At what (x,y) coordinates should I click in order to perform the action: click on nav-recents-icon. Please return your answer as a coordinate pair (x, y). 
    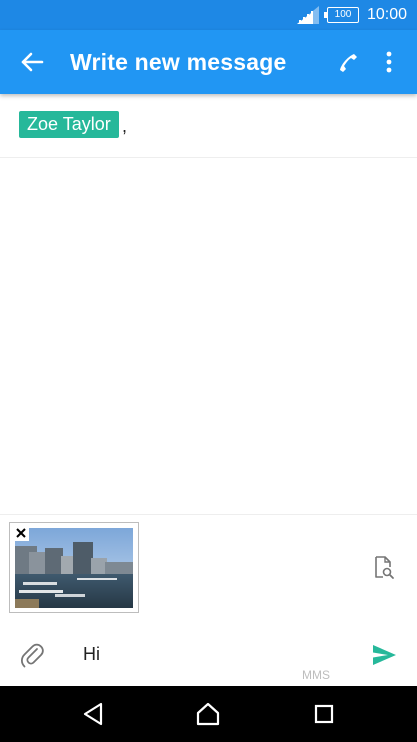
    Looking at the image, I should click on (324, 714).